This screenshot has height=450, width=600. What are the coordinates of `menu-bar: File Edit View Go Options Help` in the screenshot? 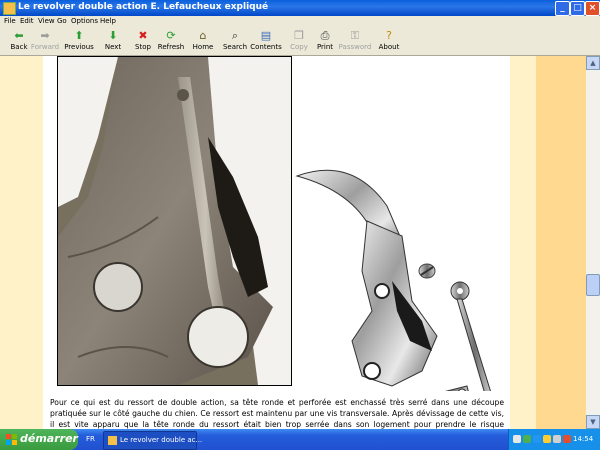 It's located at (300, 22).